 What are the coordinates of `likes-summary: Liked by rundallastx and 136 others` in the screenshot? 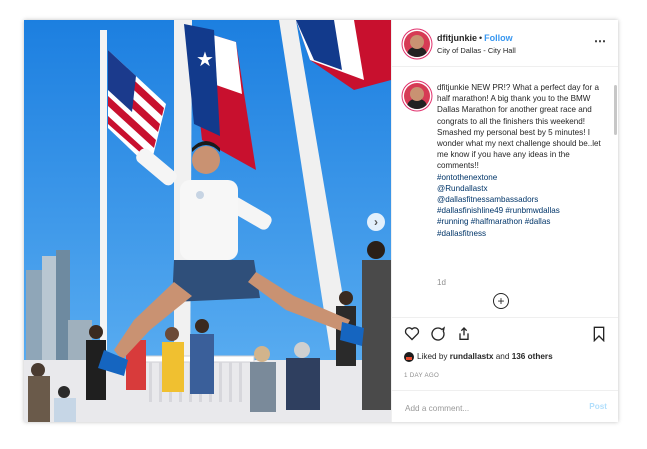 It's located at (478, 357).